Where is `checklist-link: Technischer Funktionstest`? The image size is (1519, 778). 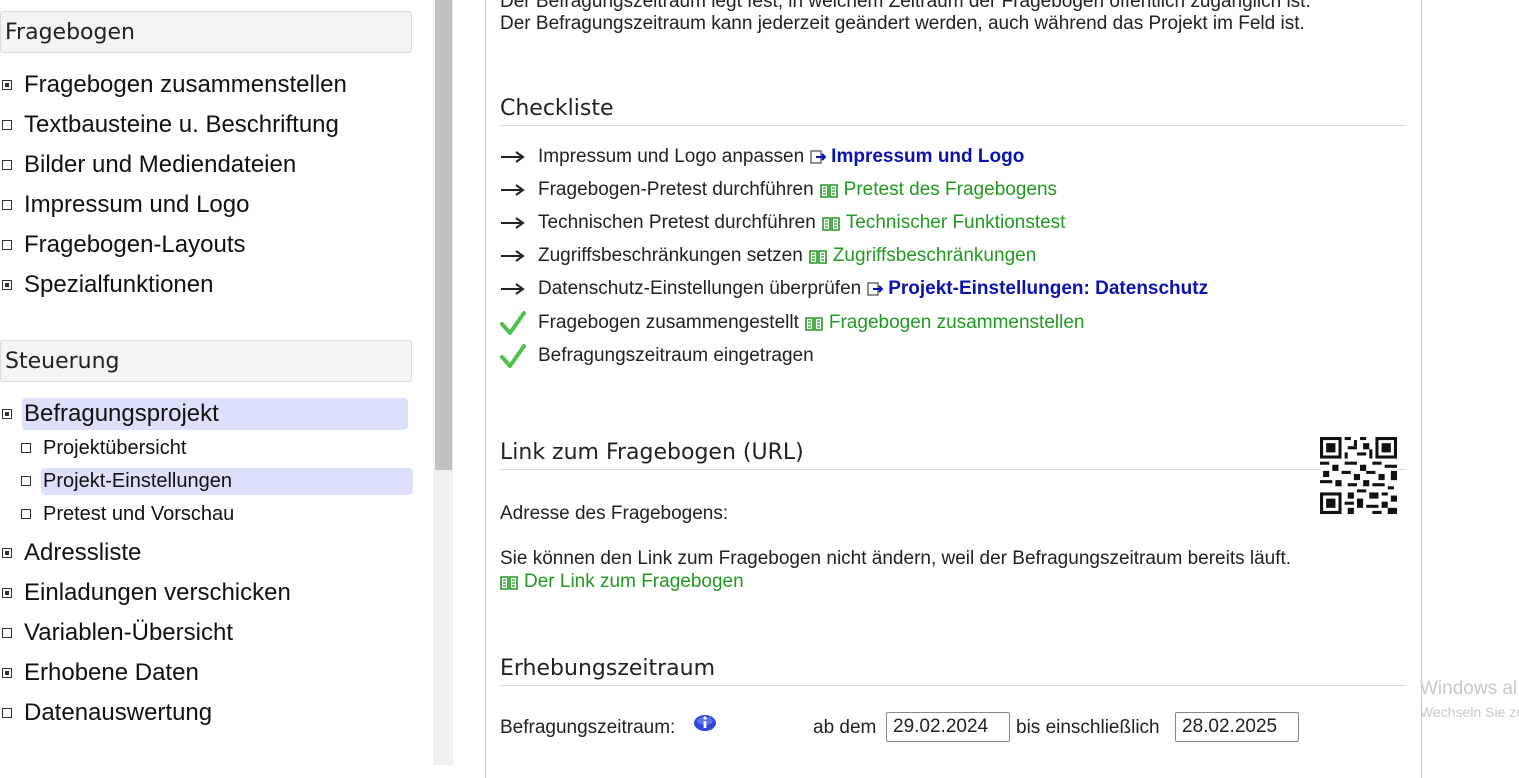 checklist-link: Technischer Funktionstest is located at coordinates (943, 223).